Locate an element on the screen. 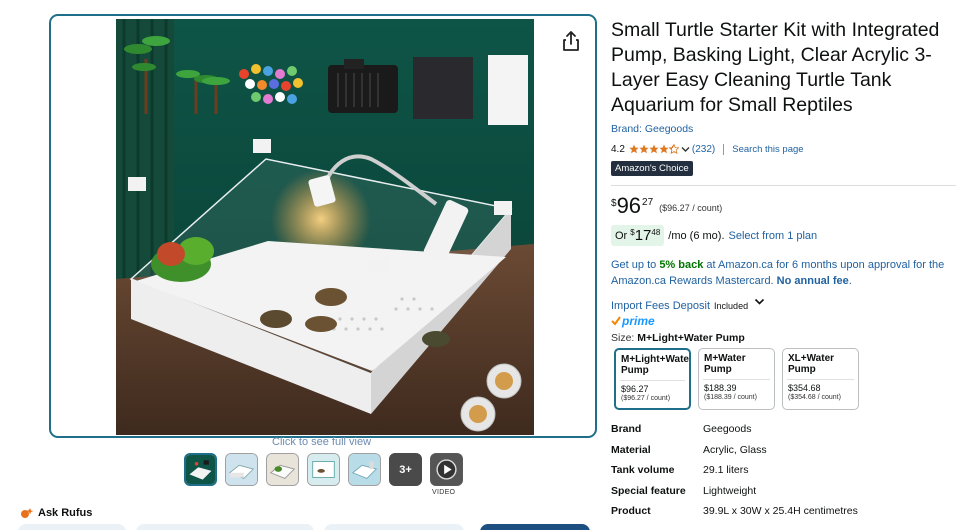 This screenshot has height=530, width=960. spec-key: Brand is located at coordinates (626, 429).